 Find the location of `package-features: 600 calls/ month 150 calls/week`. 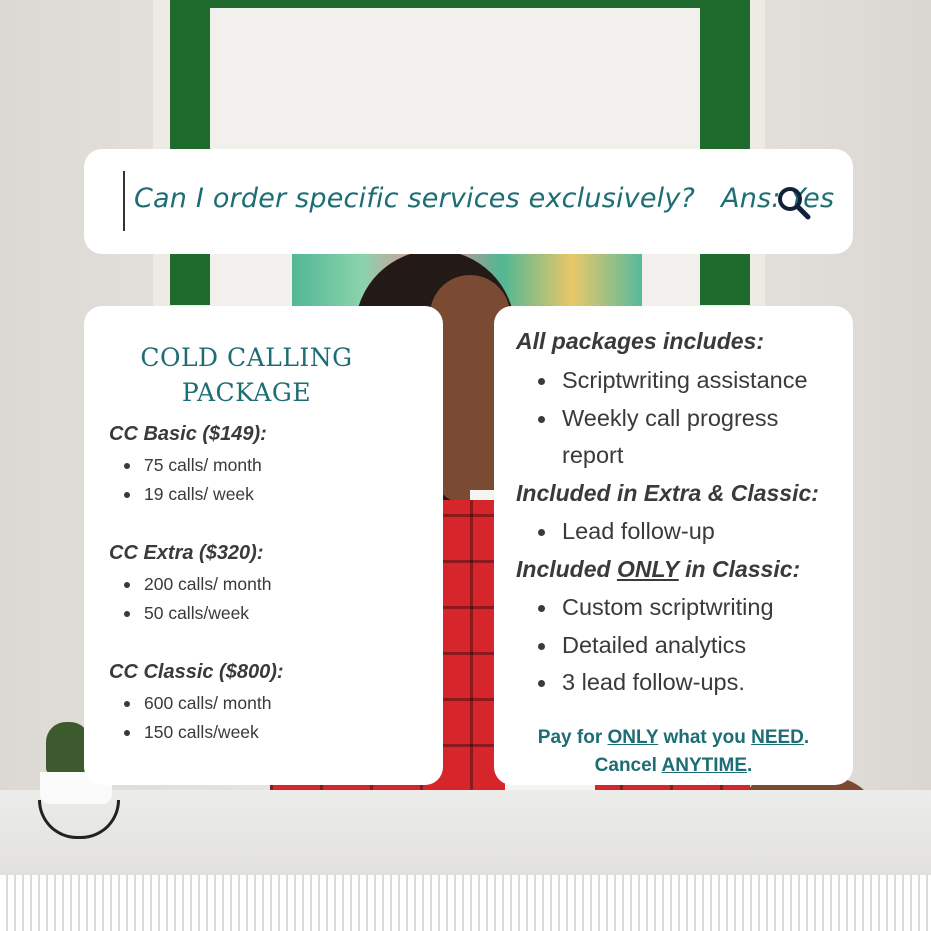

package-features: 600 calls/ month 150 calls/week is located at coordinates (196, 718).